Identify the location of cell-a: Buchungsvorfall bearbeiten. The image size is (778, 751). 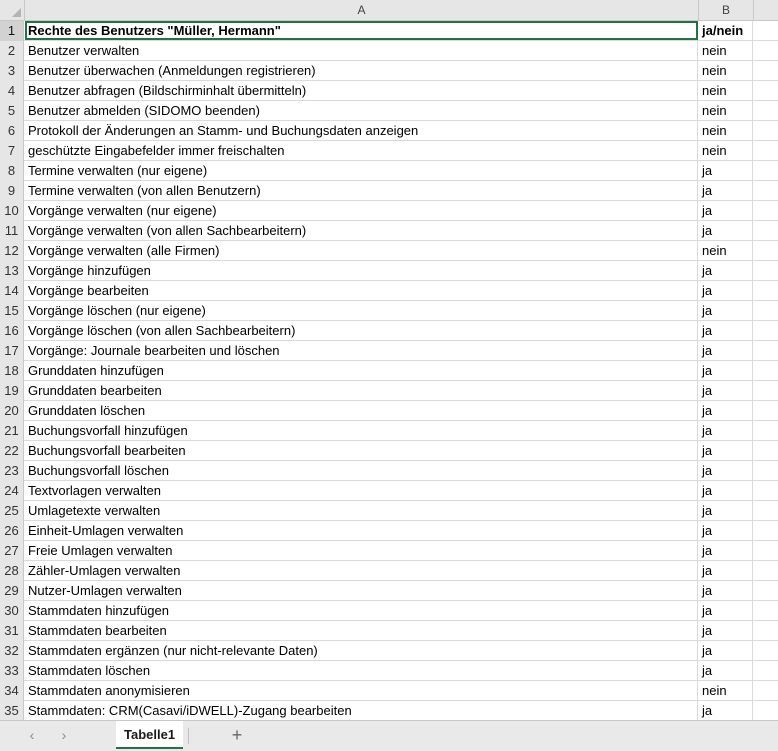
(361, 450).